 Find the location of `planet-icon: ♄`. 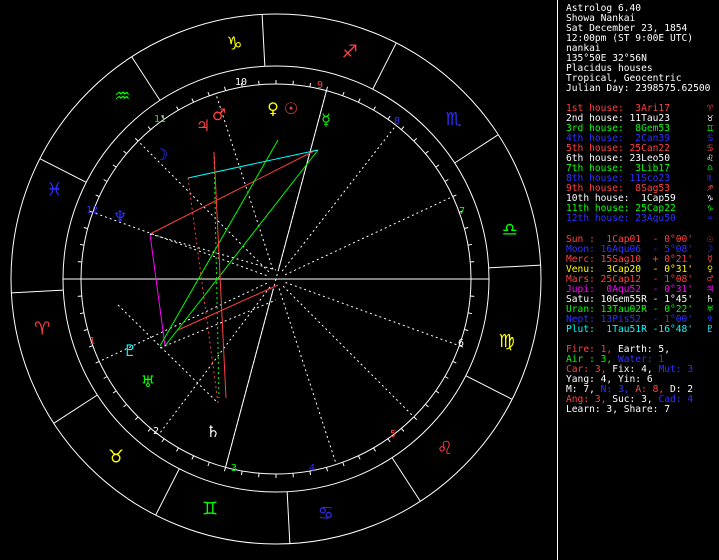

planet-icon: ♄ is located at coordinates (213, 431).